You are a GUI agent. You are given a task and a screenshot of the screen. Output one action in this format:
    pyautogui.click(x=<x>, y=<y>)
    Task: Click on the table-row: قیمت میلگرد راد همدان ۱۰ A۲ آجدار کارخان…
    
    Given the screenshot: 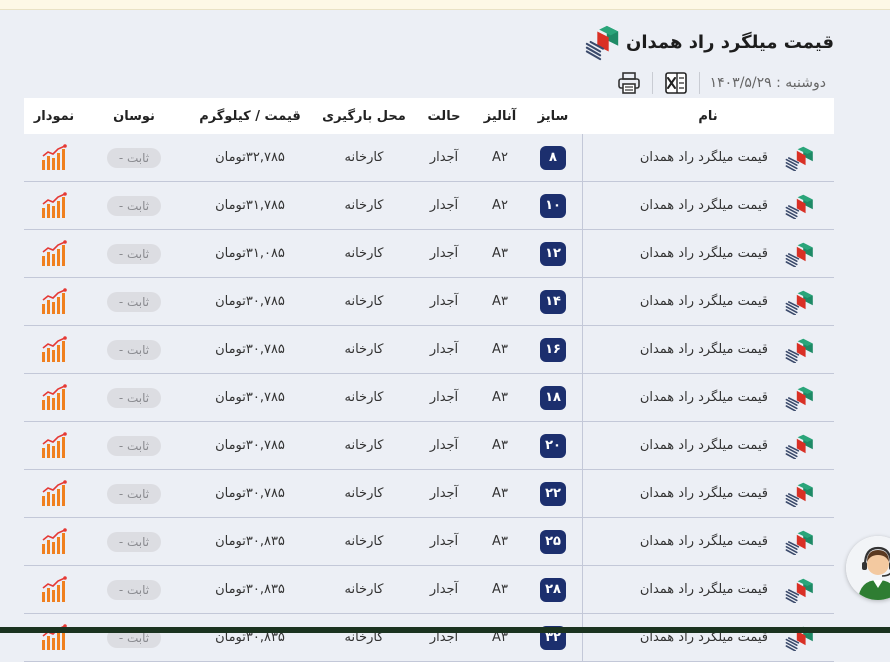 What is the action you would take?
    pyautogui.click(x=429, y=206)
    